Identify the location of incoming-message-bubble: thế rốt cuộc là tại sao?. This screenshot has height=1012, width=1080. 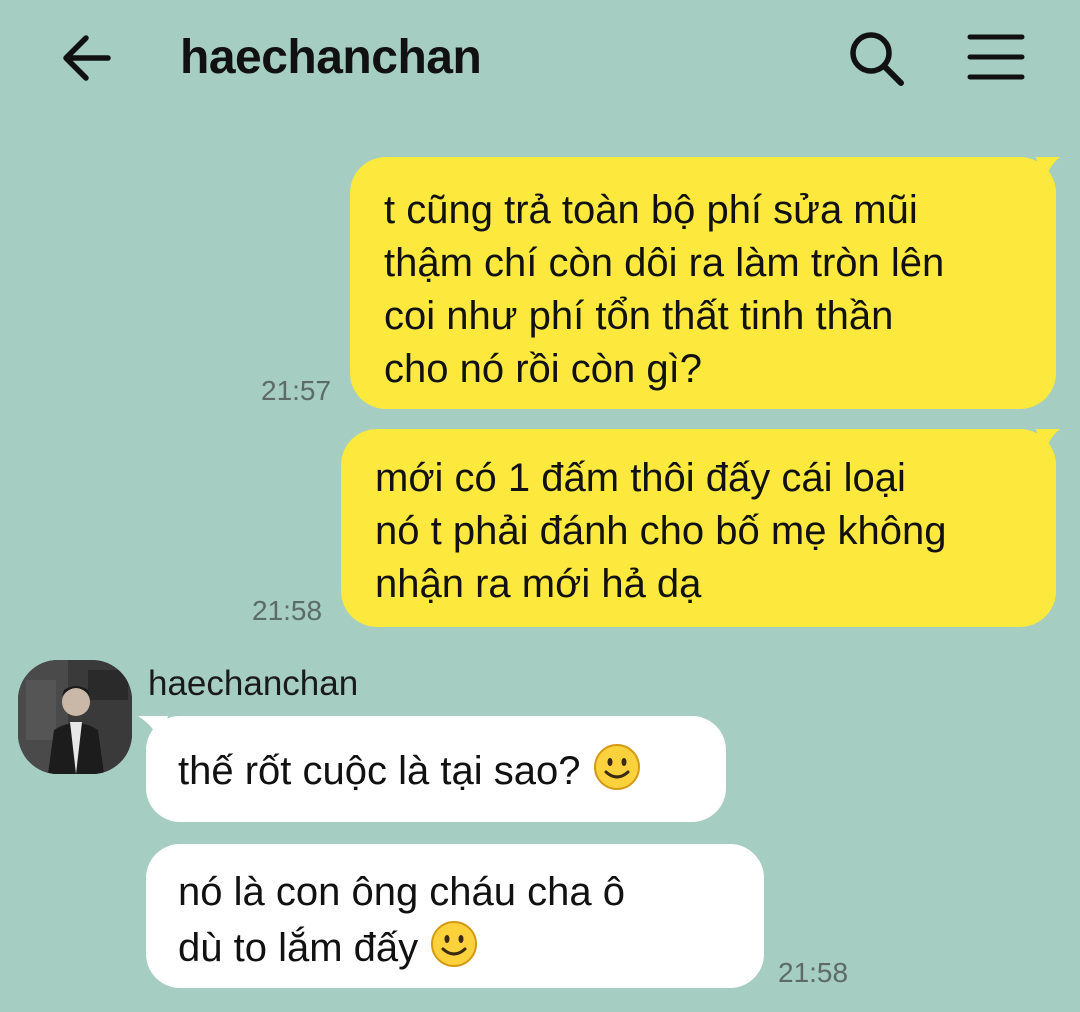
(436, 769).